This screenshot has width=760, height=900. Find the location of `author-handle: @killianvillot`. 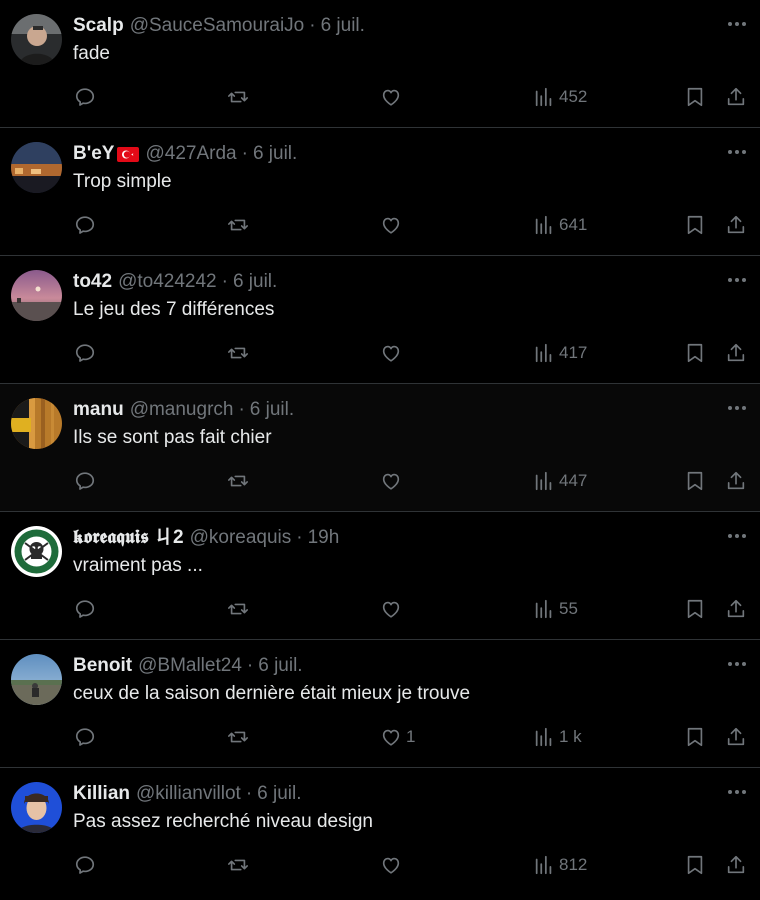

author-handle: @killianvillot is located at coordinates (188, 794).